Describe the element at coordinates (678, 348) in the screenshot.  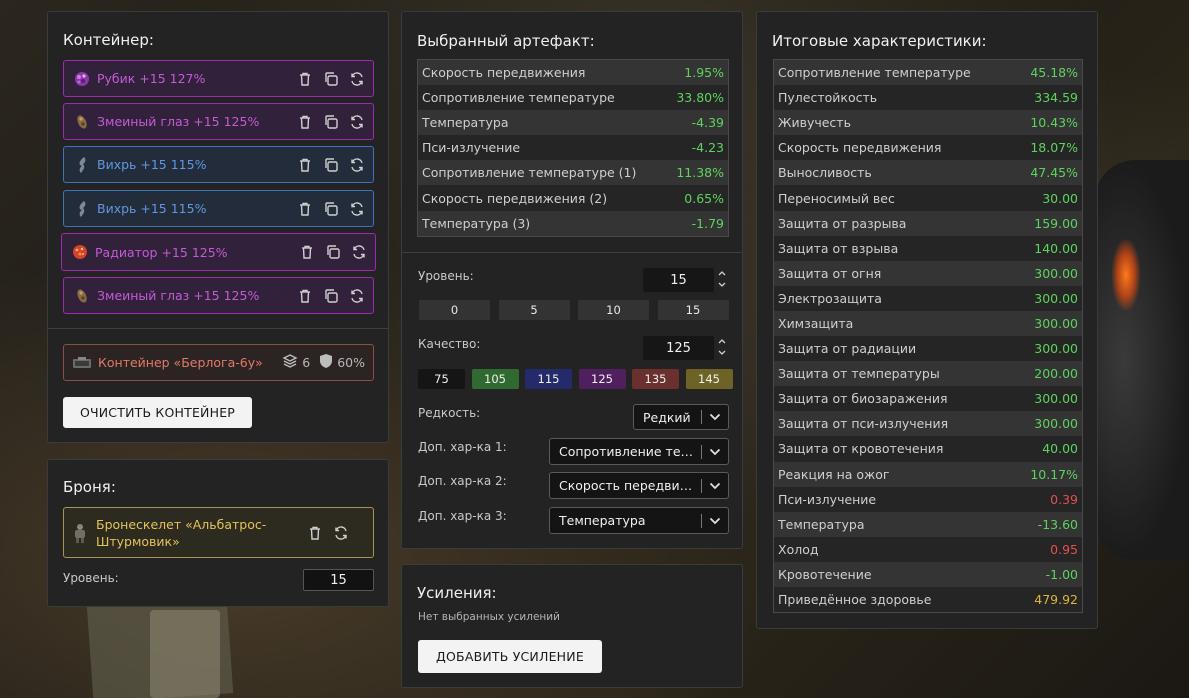
I see `quality-input: 125` at that location.